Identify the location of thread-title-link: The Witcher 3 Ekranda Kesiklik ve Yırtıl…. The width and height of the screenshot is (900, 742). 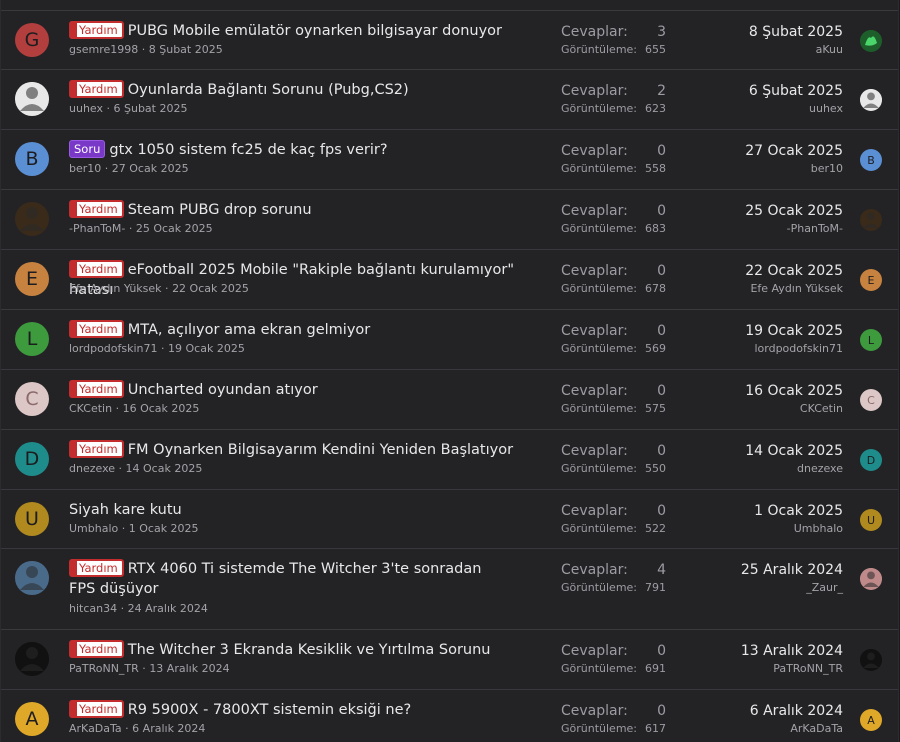
(309, 650).